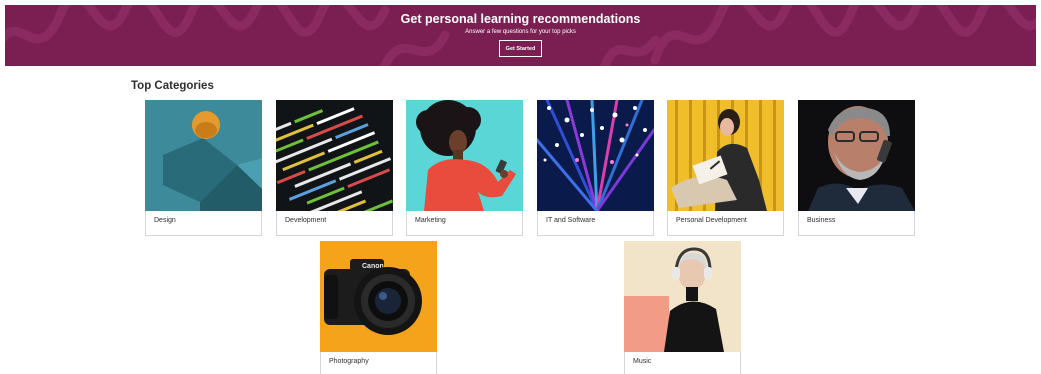 The image size is (1041, 374). Describe the element at coordinates (711, 220) in the screenshot. I see `category-label-personal-development: Personal Development` at that location.